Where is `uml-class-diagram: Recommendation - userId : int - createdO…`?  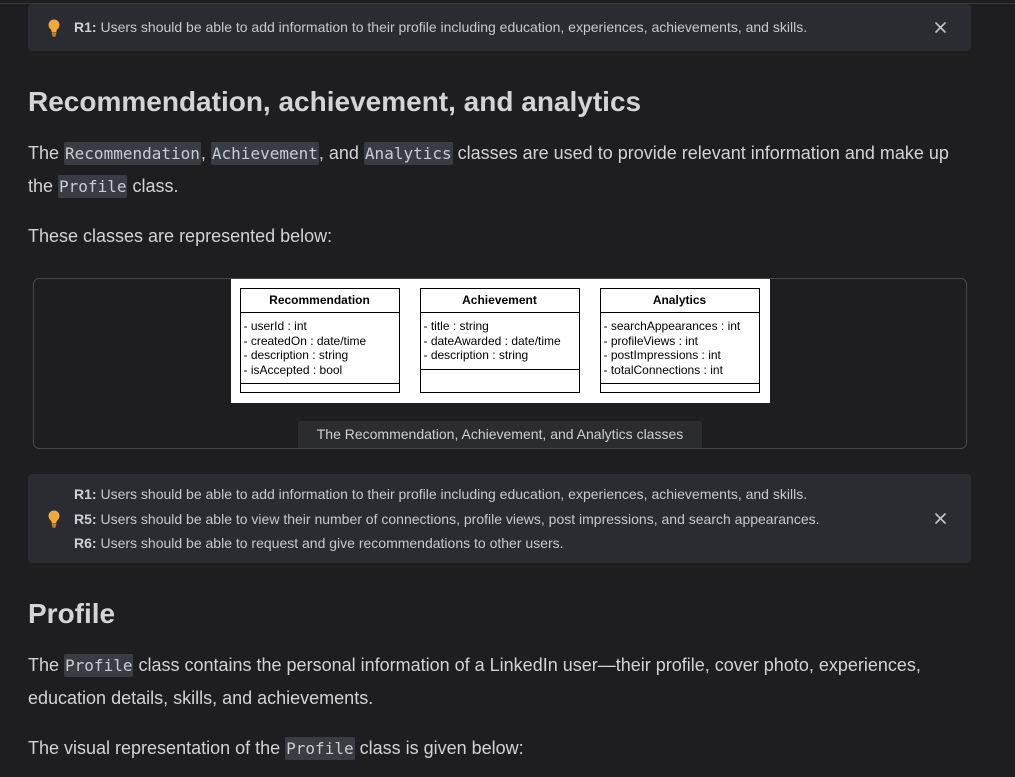
uml-class-diagram: Recommendation - userId : int - createdO… is located at coordinates (500, 341).